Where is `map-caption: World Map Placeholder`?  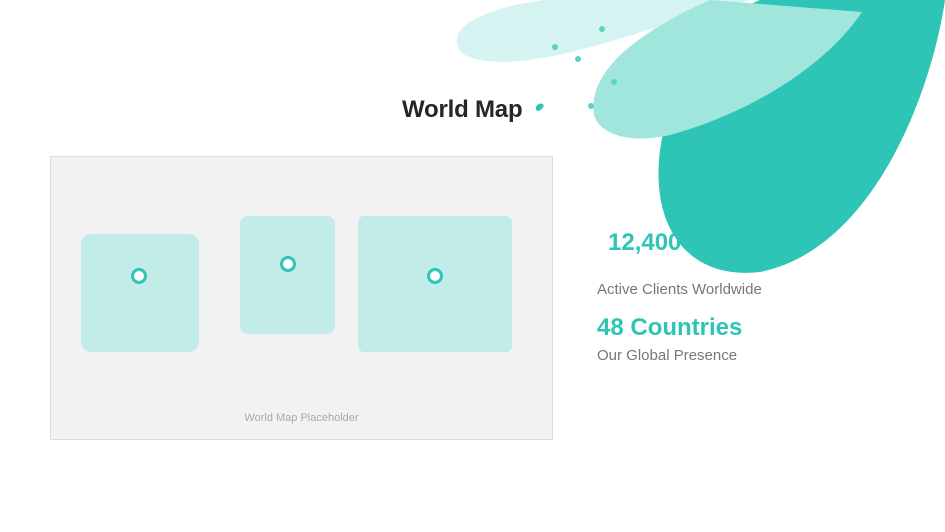 map-caption: World Map Placeholder is located at coordinates (301, 418).